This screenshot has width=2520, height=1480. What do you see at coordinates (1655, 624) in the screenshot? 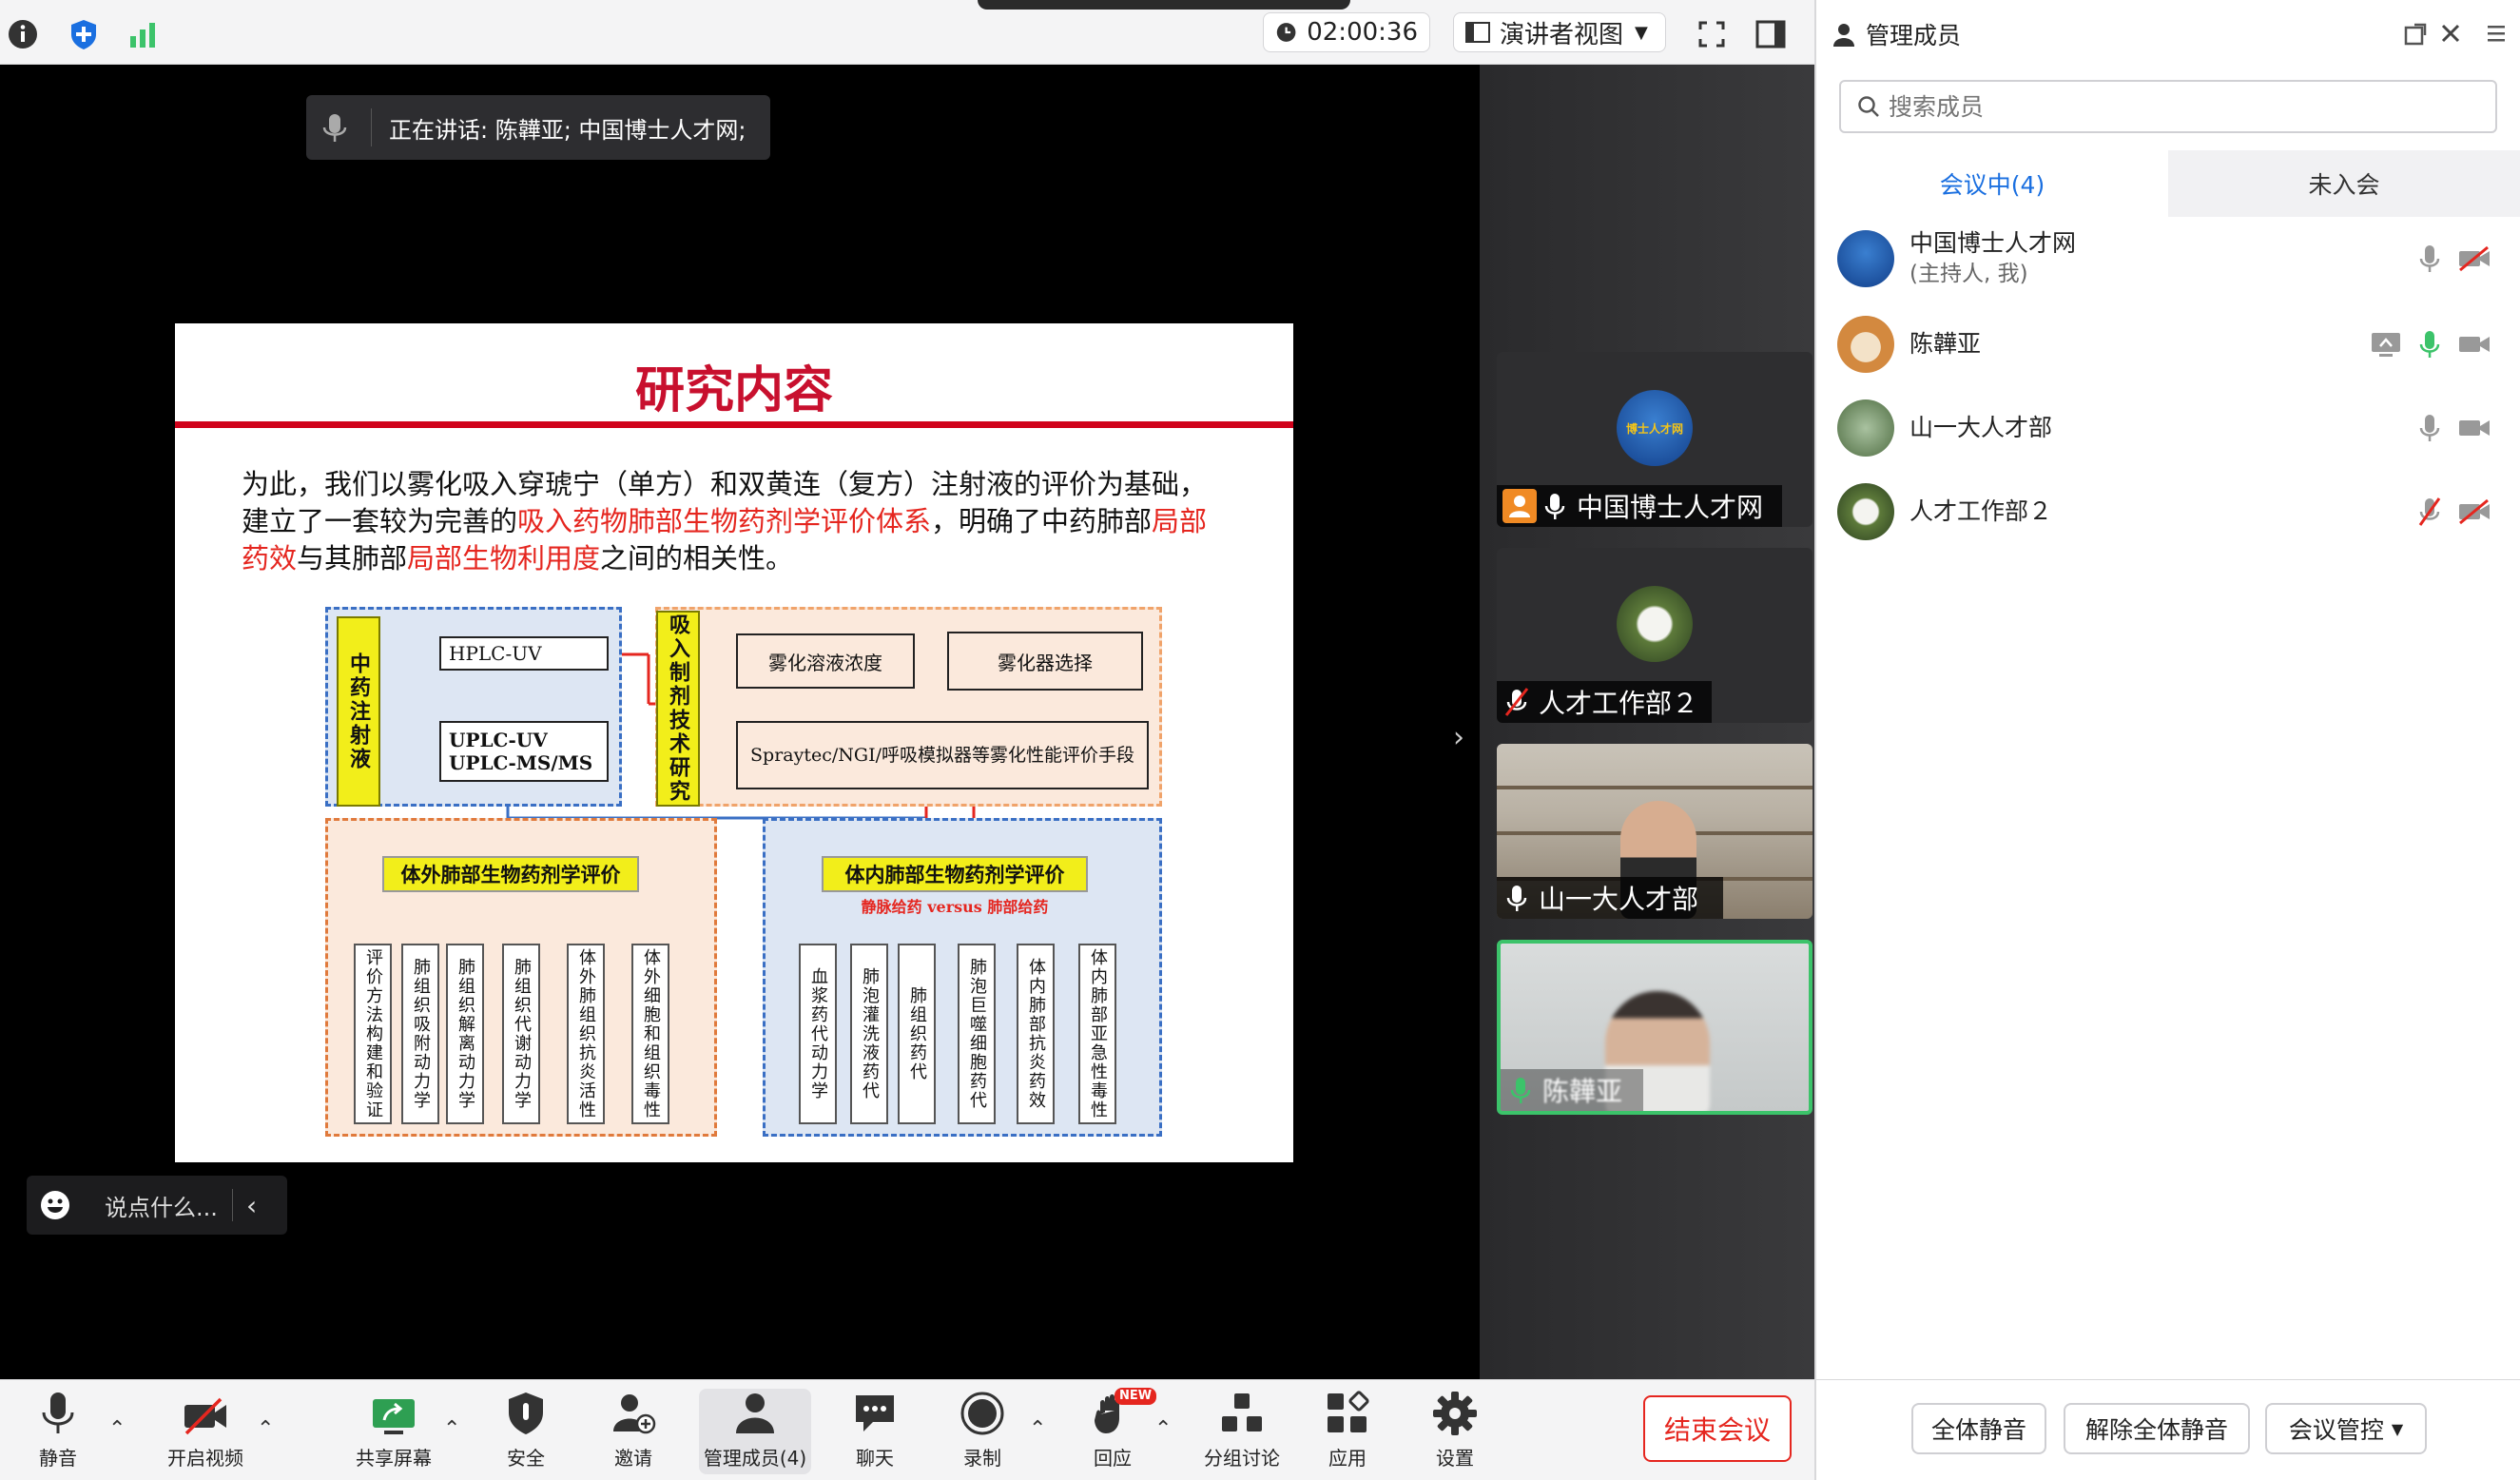
I see `flower-avatar` at bounding box center [1655, 624].